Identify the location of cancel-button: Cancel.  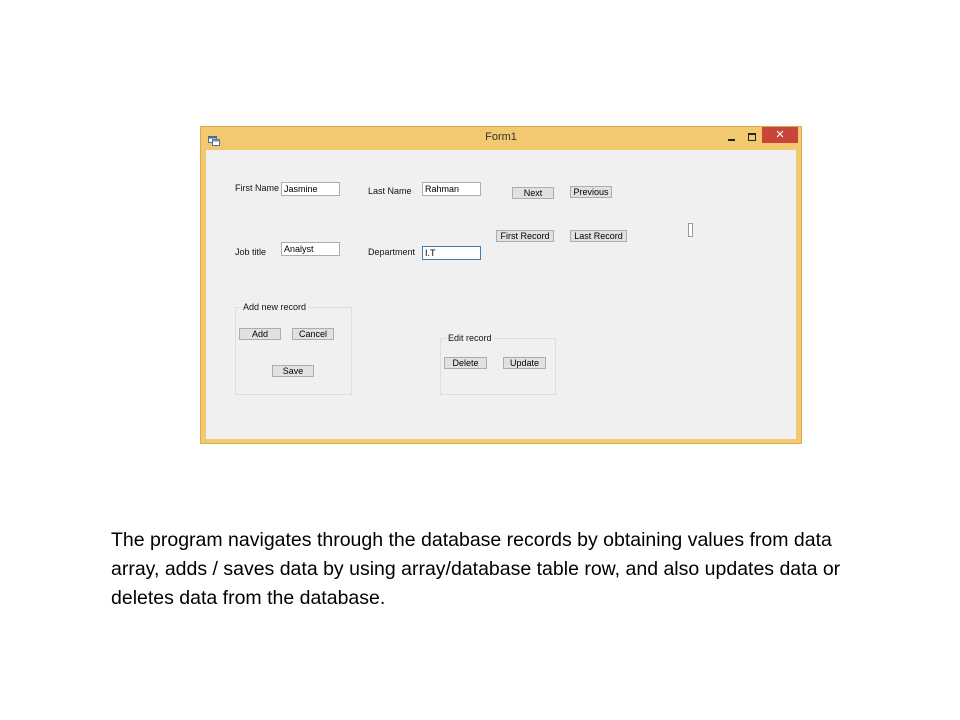
(313, 334).